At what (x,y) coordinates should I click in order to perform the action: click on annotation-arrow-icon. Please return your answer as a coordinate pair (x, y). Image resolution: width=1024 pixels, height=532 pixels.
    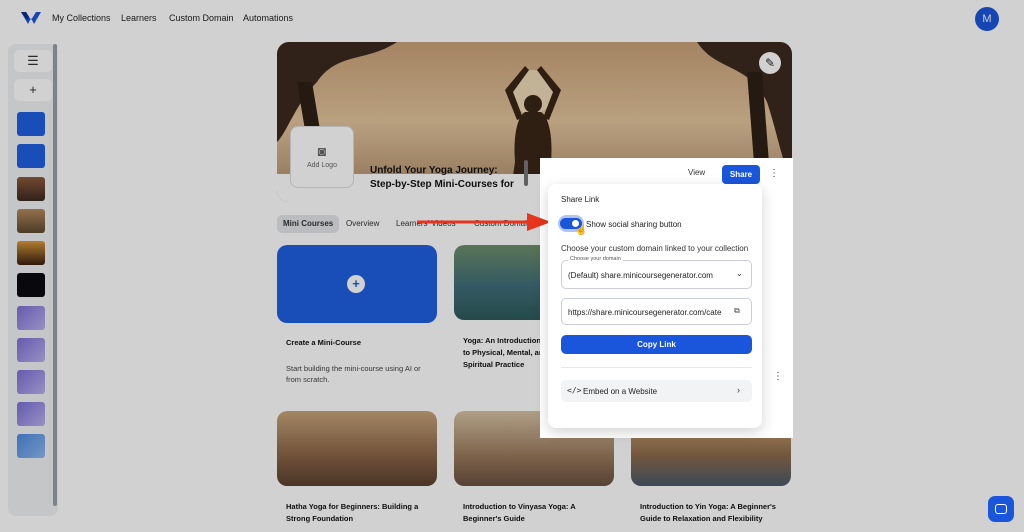
    Looking at the image, I should click on (484, 222).